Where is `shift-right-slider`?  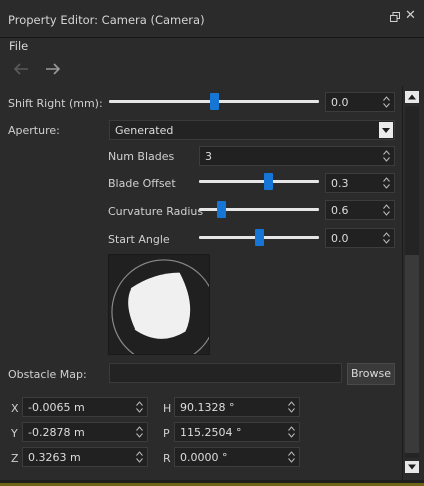 shift-right-slider is located at coordinates (214, 101).